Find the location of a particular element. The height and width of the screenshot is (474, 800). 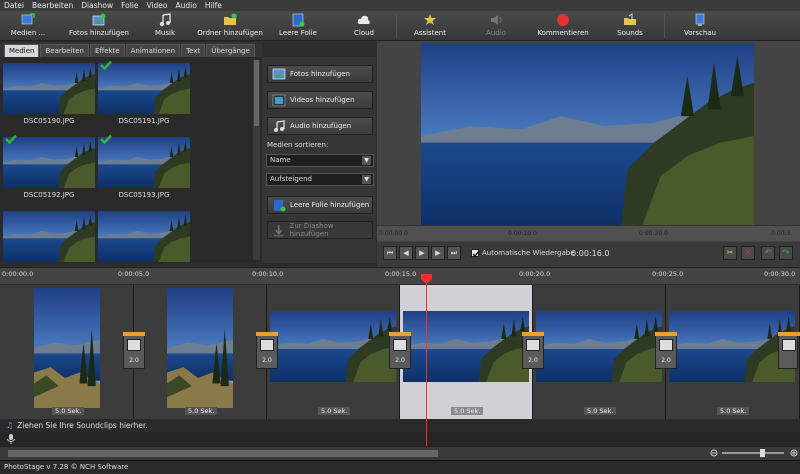

sort-order-select: Aufsteigend ▼ is located at coordinates (320, 179).